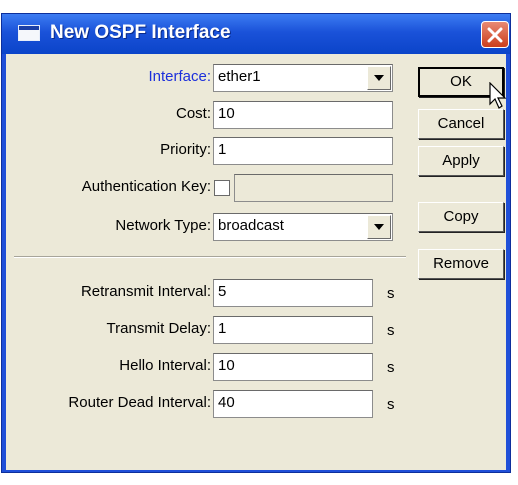 This screenshot has height=485, width=518. What do you see at coordinates (185, 149) in the screenshot?
I see `priority-label: Priority:` at bounding box center [185, 149].